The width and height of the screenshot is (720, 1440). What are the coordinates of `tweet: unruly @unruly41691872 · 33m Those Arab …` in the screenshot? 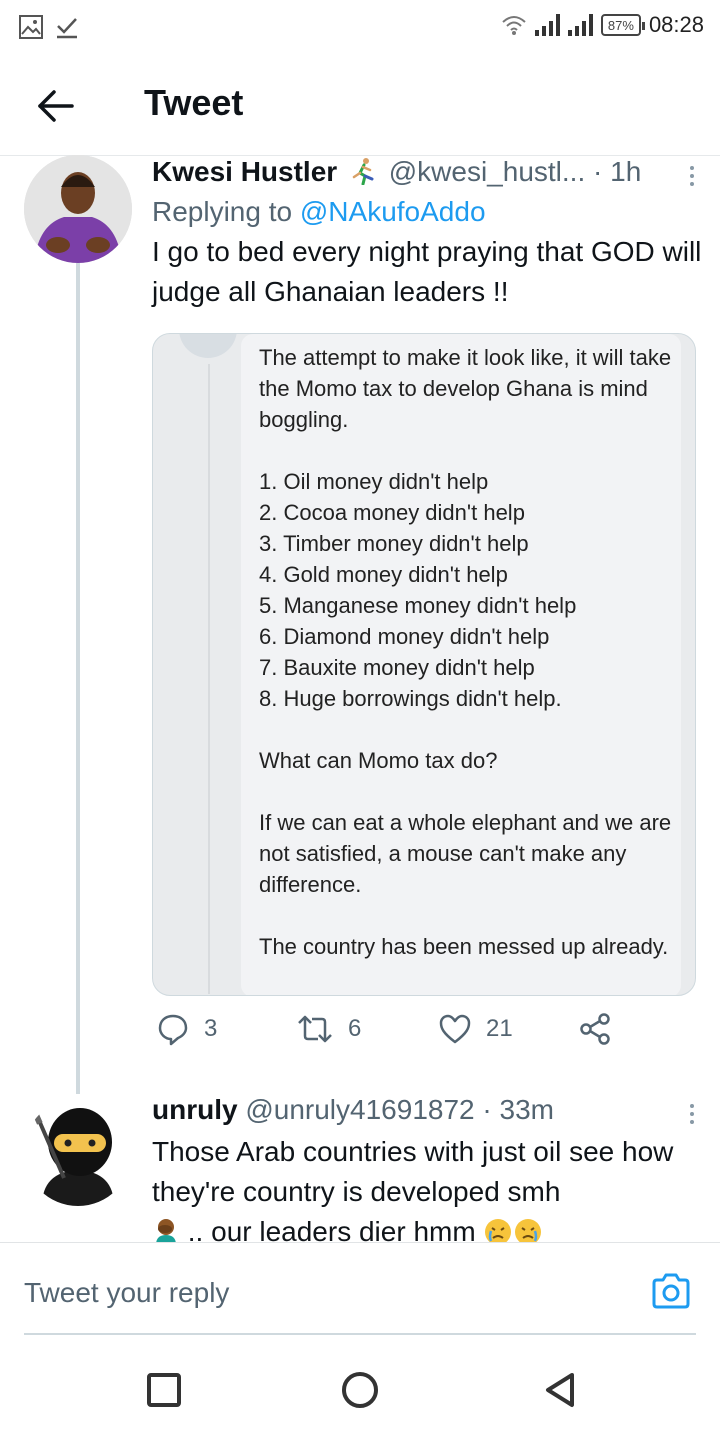 It's located at (427, 1168).